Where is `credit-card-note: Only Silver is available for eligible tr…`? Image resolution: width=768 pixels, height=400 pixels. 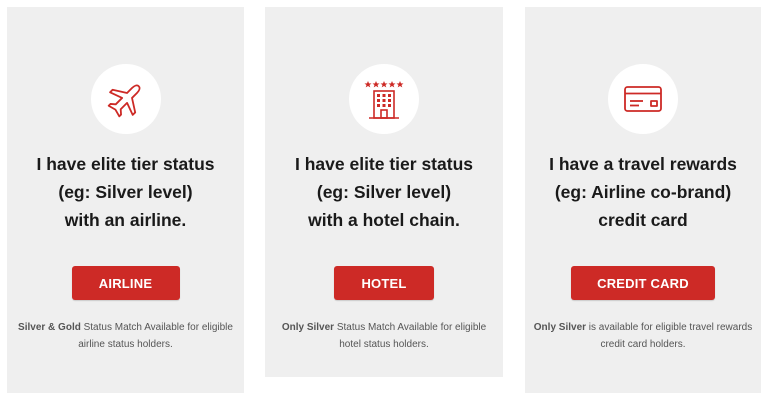
credit-card-note: Only Silver is available for eligible tr… is located at coordinates (643, 336).